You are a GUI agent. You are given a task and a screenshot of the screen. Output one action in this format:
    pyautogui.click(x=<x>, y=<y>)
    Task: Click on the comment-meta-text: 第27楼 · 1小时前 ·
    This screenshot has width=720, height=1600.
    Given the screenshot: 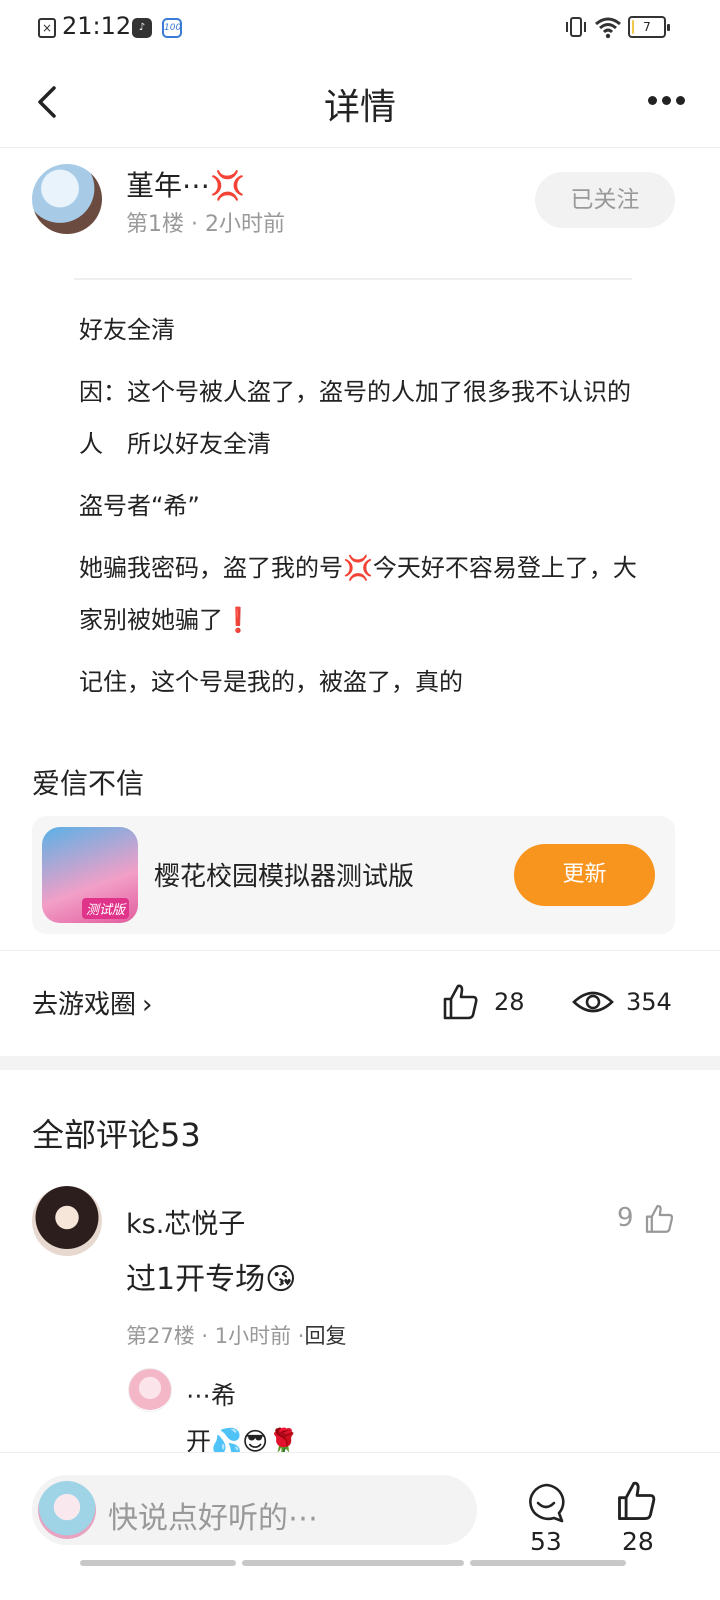 What is the action you would take?
    pyautogui.click(x=215, y=1336)
    